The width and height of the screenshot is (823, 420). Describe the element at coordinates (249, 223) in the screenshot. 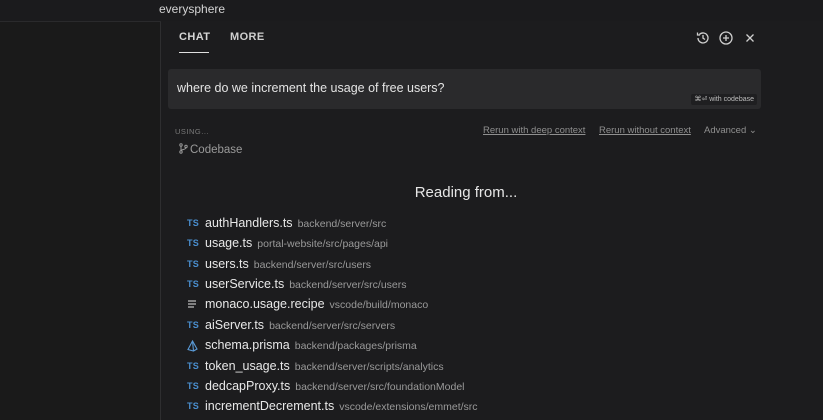

I see `file-name: authHandlers.ts` at that location.